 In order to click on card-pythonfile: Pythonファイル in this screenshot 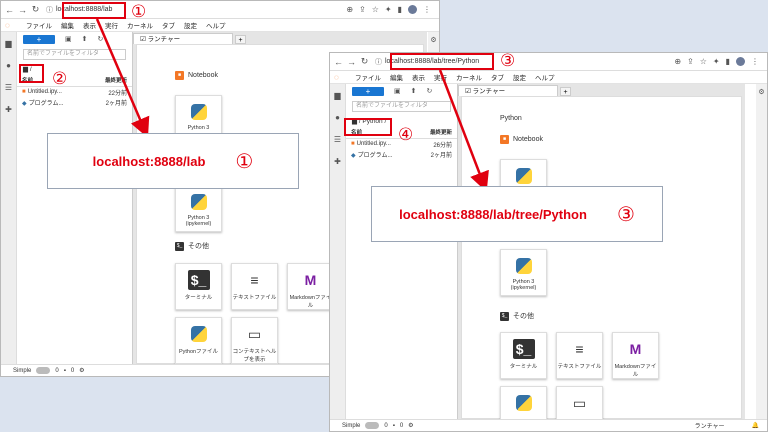, I will do `click(198, 340)`.